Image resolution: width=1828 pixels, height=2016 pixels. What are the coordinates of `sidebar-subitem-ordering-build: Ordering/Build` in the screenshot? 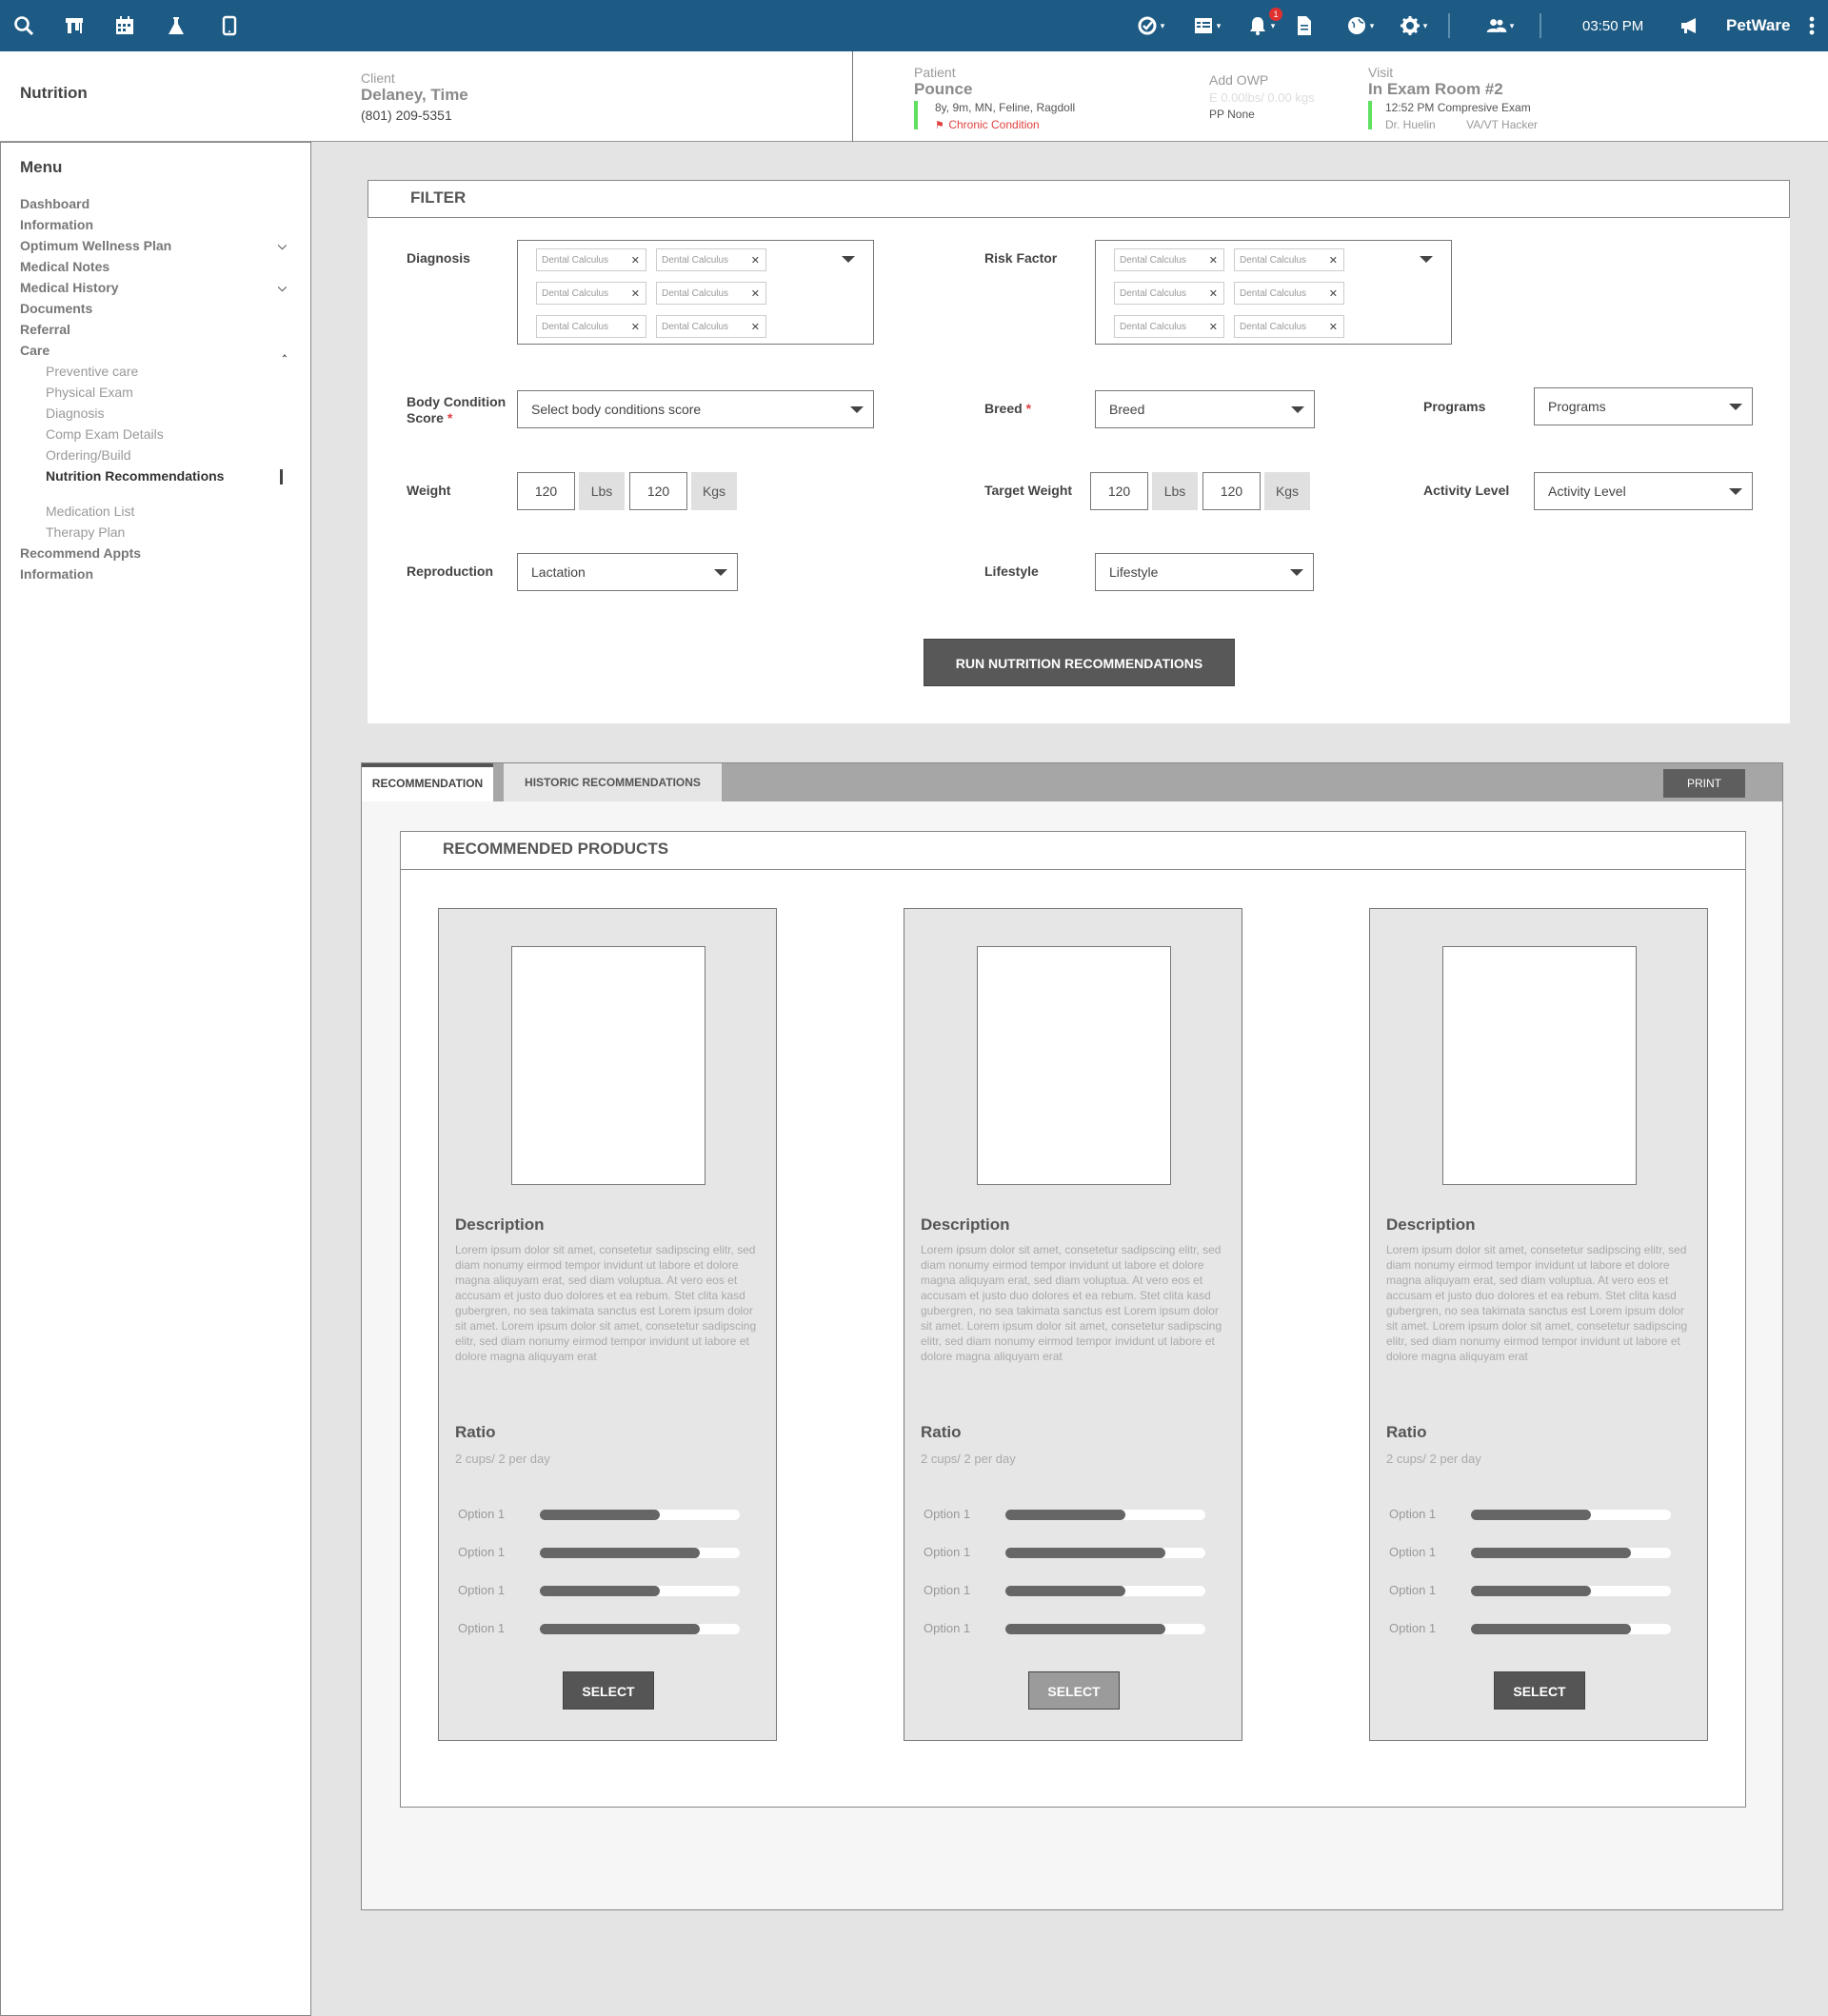 It's located at (153, 455).